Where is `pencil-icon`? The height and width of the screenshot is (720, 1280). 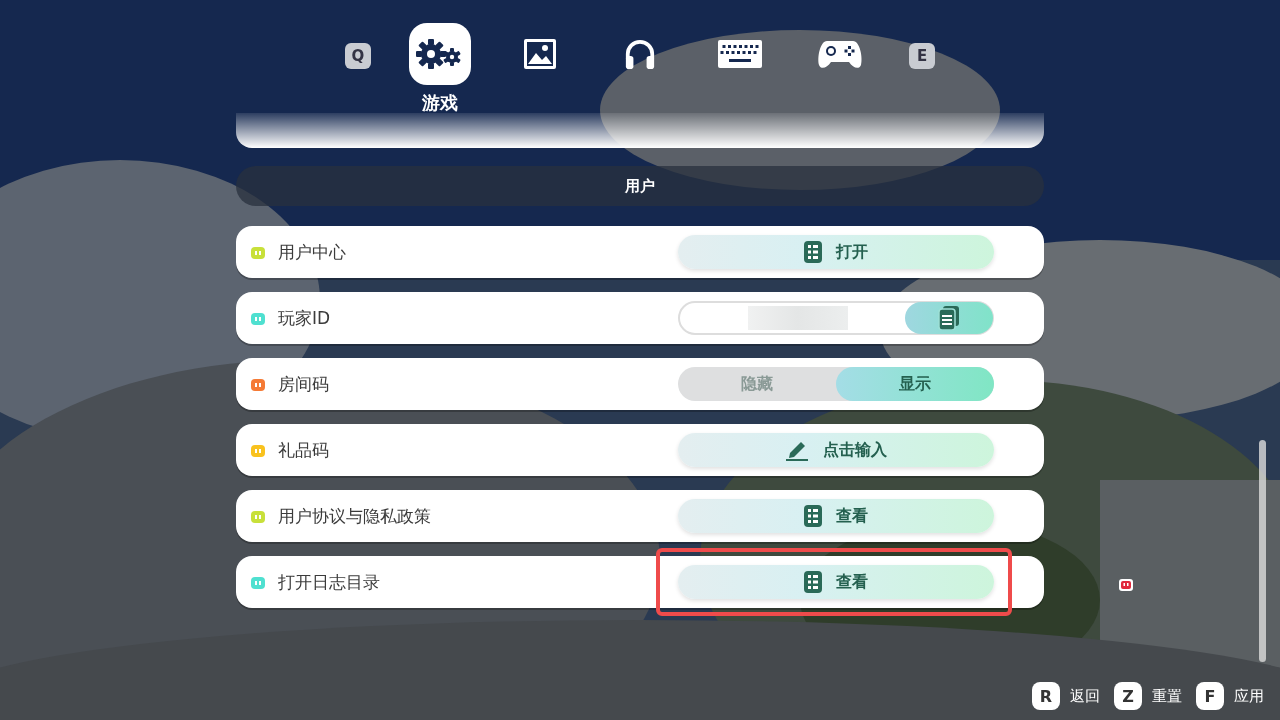 pencil-icon is located at coordinates (797, 450).